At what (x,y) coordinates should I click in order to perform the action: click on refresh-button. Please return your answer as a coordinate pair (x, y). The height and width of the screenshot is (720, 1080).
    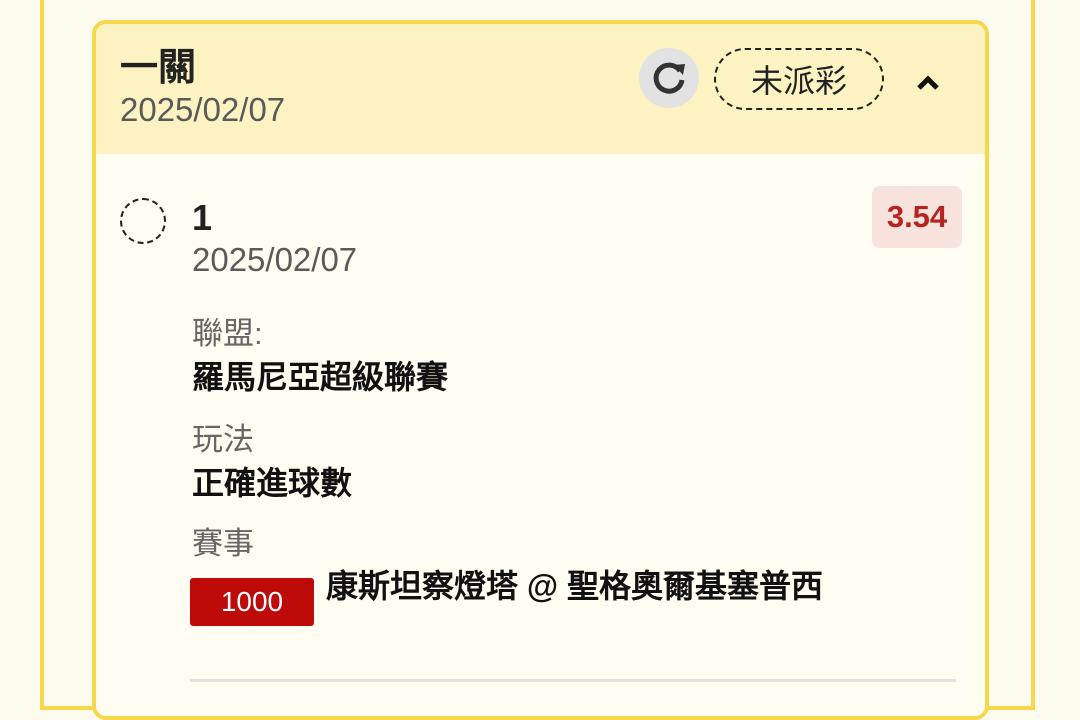
    Looking at the image, I should click on (669, 78).